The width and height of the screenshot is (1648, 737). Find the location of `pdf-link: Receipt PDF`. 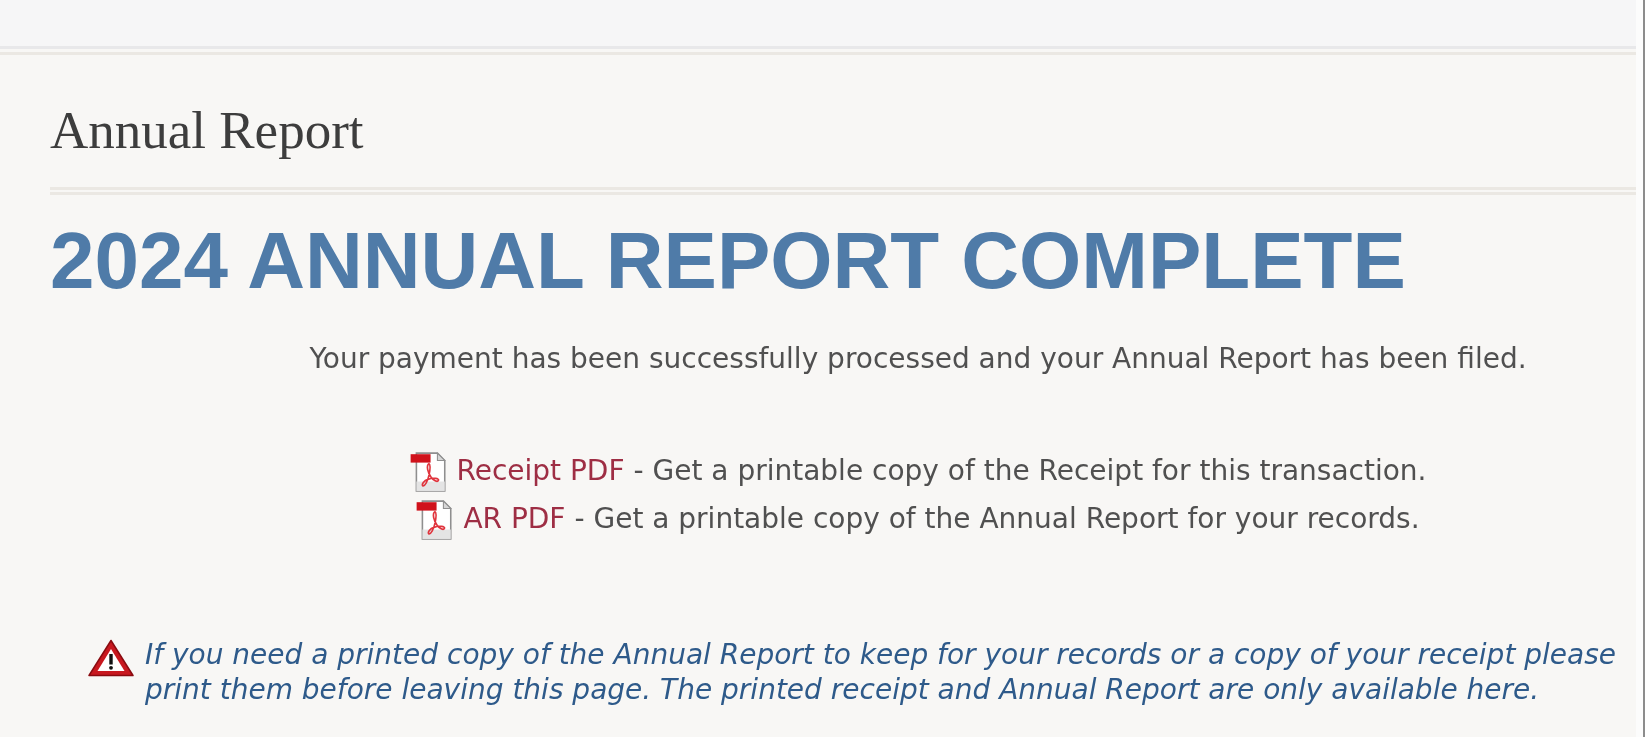

pdf-link: Receipt PDF is located at coordinates (540, 470).